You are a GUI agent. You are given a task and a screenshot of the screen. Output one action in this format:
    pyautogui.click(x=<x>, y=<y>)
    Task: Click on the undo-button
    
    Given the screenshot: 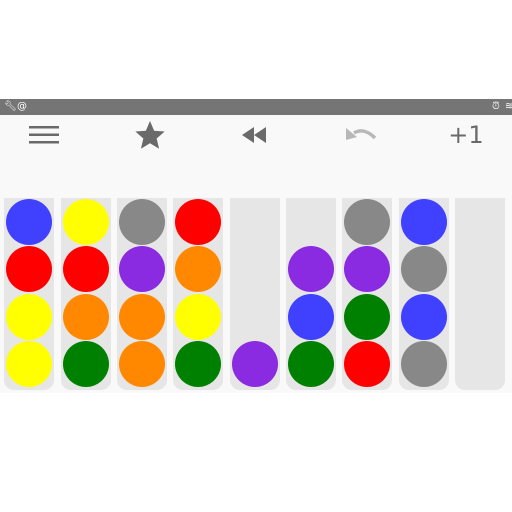 What is the action you would take?
    pyautogui.click(x=361, y=135)
    